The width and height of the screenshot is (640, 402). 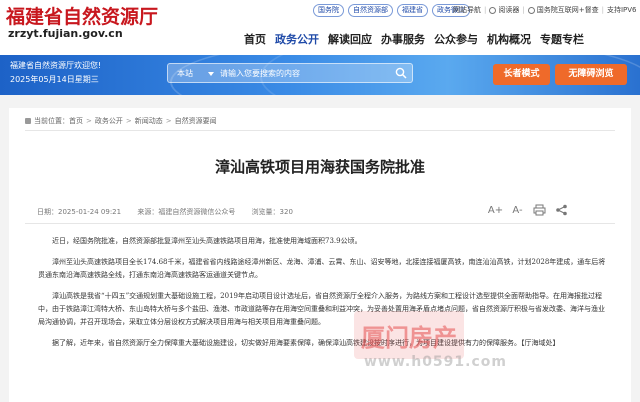 I want to click on breadcrumb-gov-affairs: 政务公开, so click(x=109, y=121).